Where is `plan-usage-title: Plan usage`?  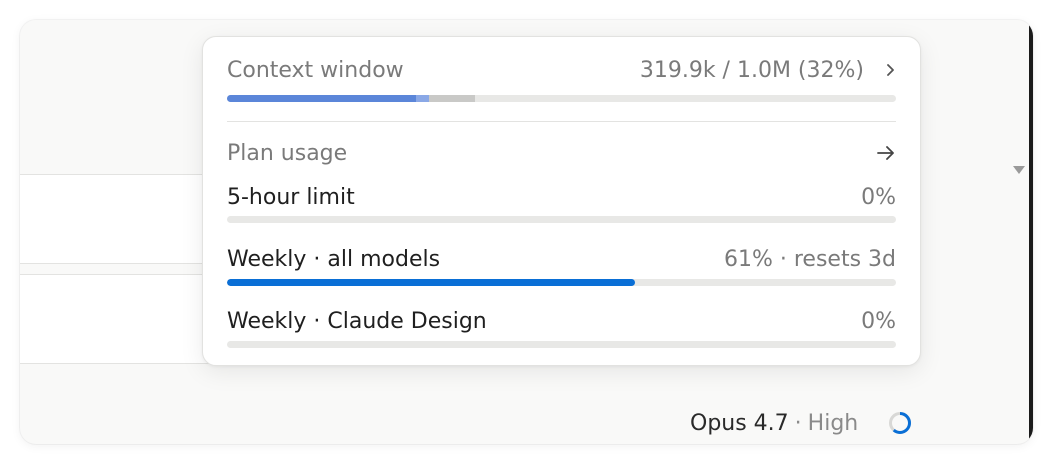 plan-usage-title: Plan usage is located at coordinates (287, 153).